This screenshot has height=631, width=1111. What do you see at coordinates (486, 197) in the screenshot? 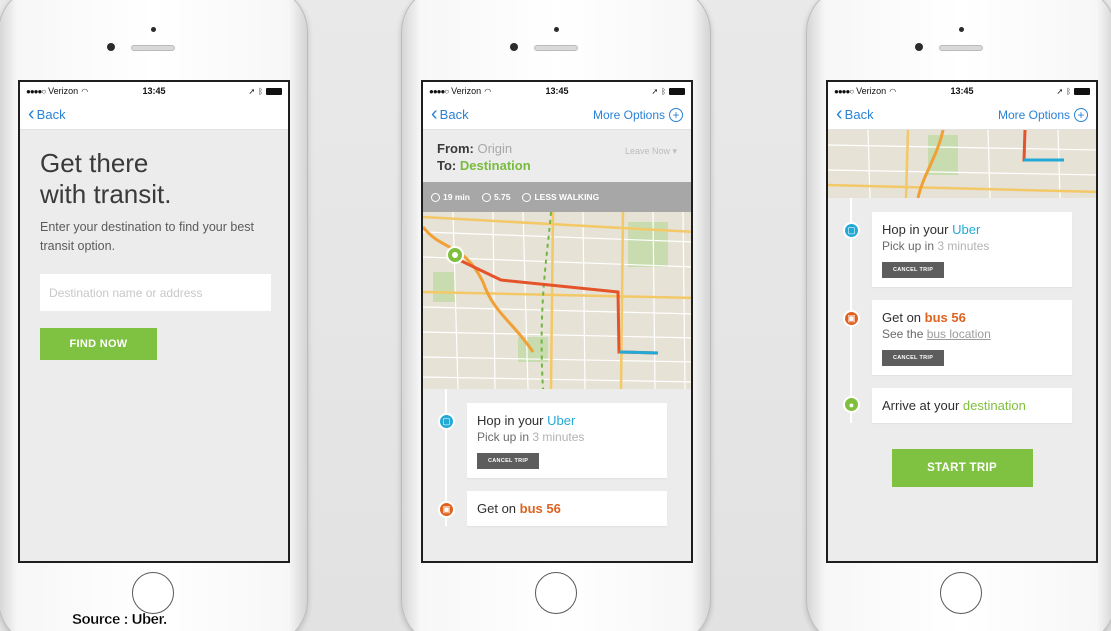
I see `dollar-icon` at bounding box center [486, 197].